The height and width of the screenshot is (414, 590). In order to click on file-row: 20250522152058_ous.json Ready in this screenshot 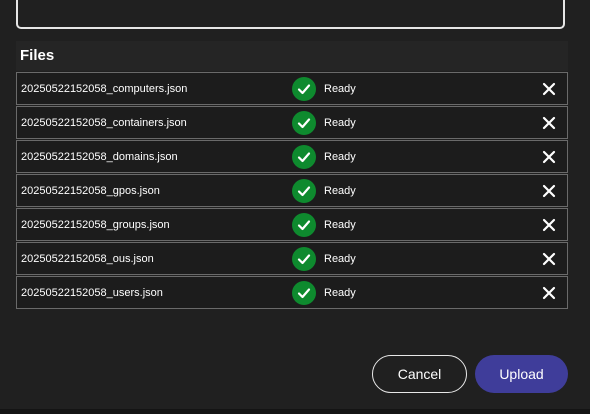, I will do `click(292, 258)`.